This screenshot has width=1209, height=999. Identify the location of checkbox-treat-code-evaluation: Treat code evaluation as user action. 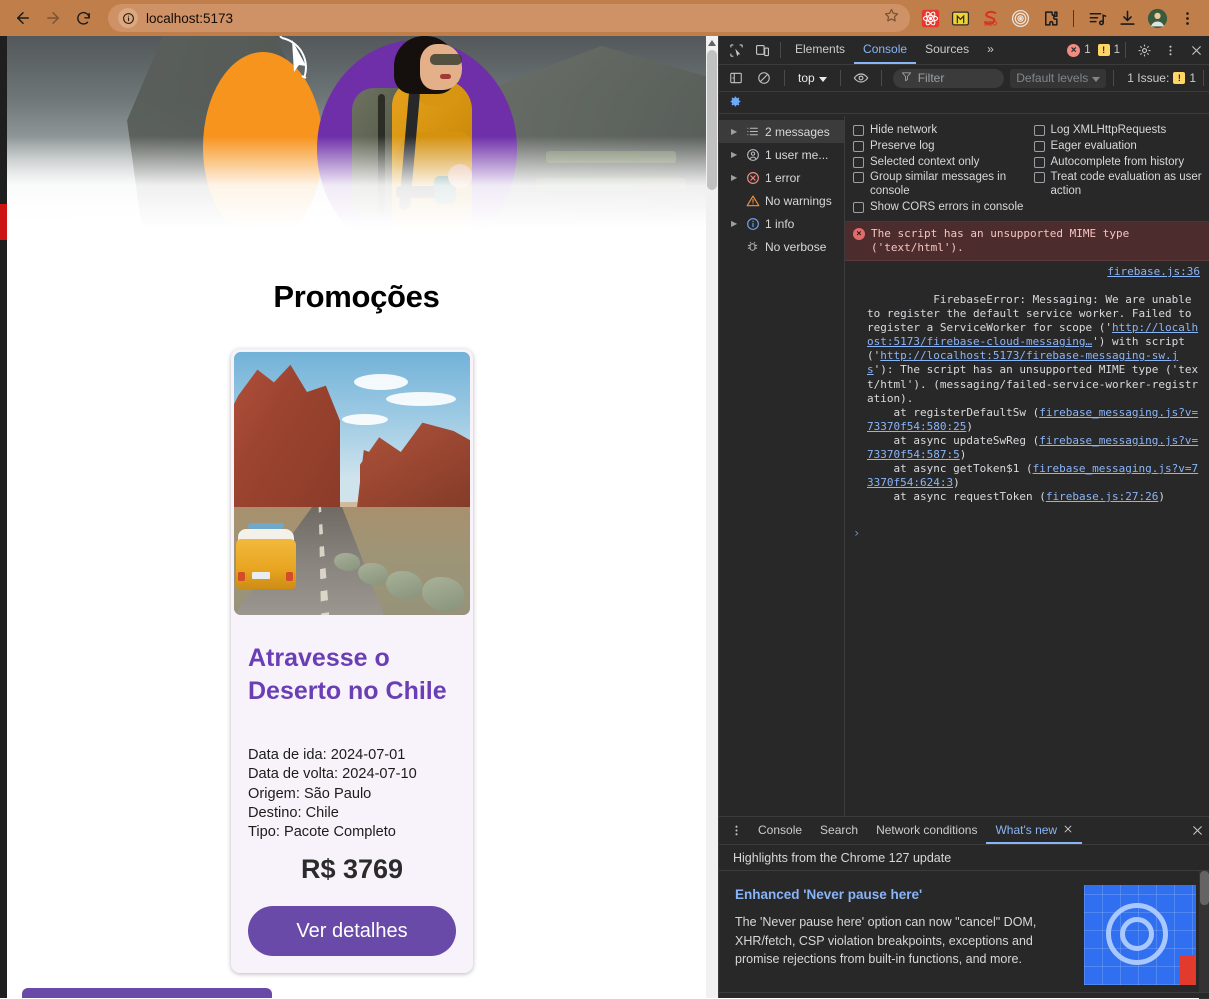
(1121, 185).